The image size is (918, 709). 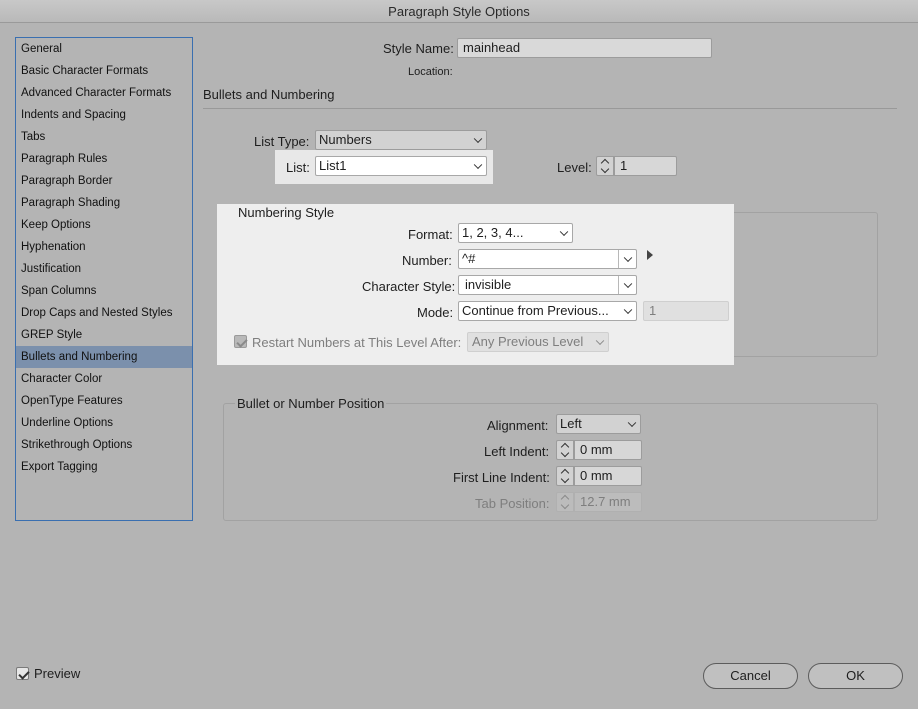 I want to click on style-name-label: Style Name:, so click(x=418, y=48).